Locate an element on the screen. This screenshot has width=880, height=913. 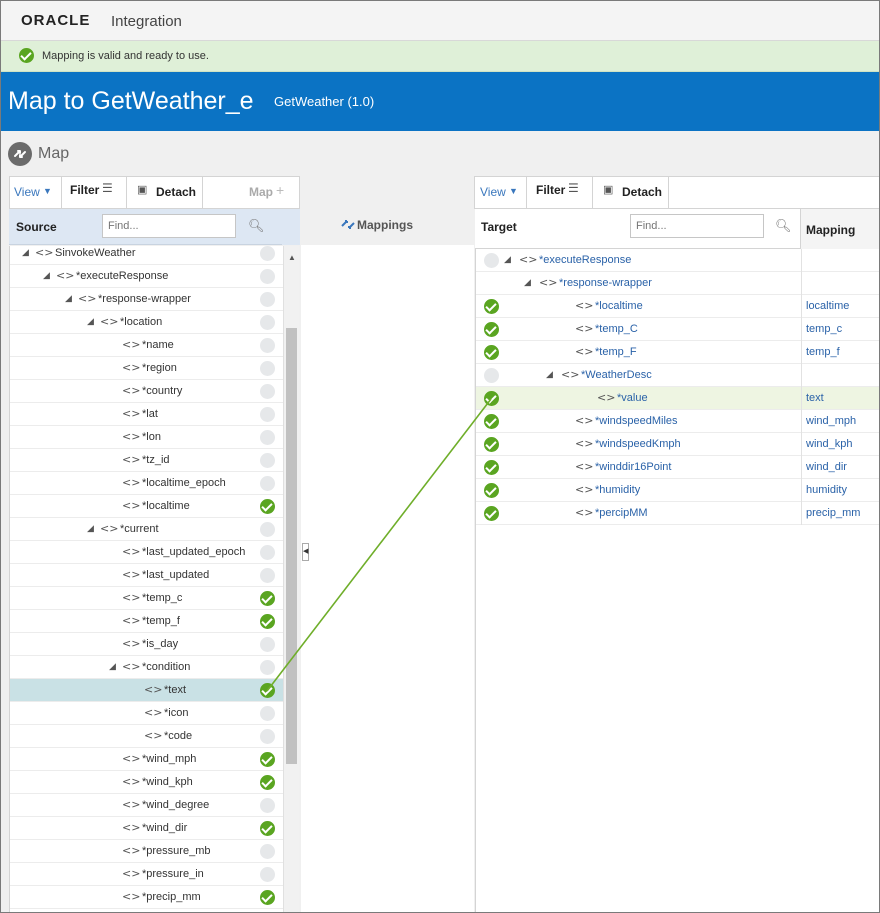
target-row: <> *temp_C temp_c is located at coordinates (677, 329).